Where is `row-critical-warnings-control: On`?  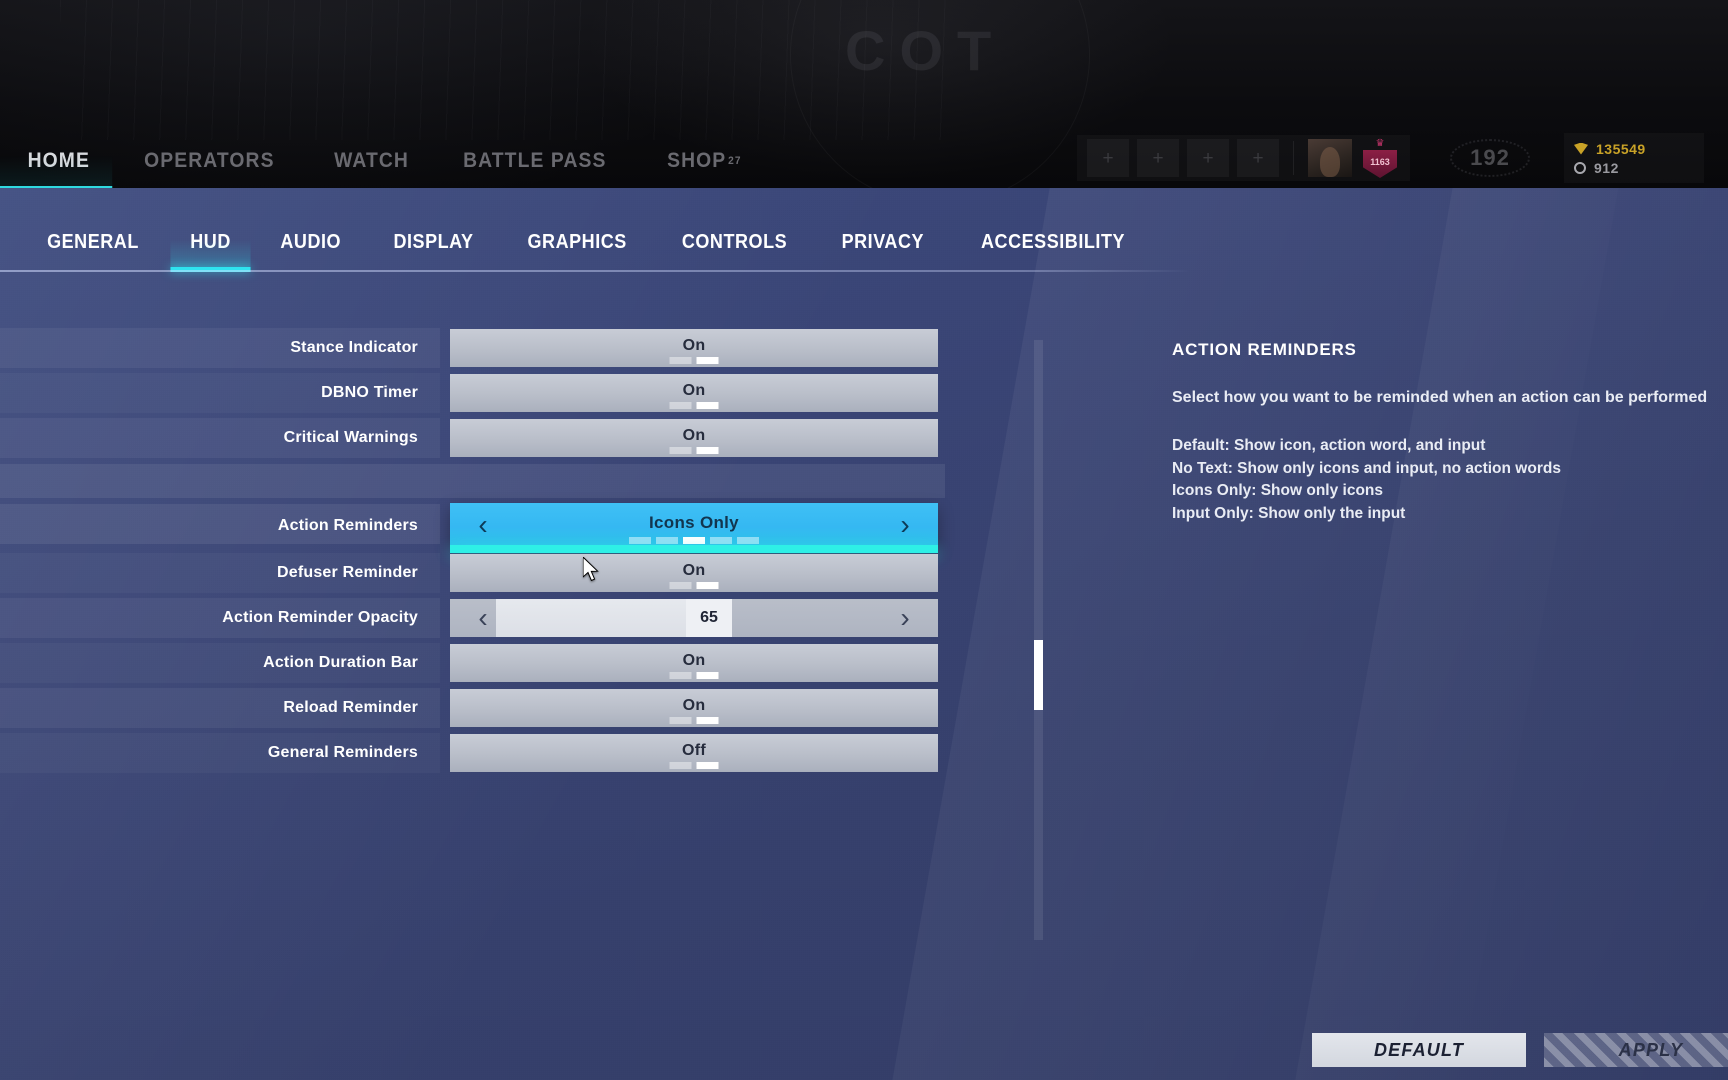
row-critical-warnings-control: On is located at coordinates (694, 438).